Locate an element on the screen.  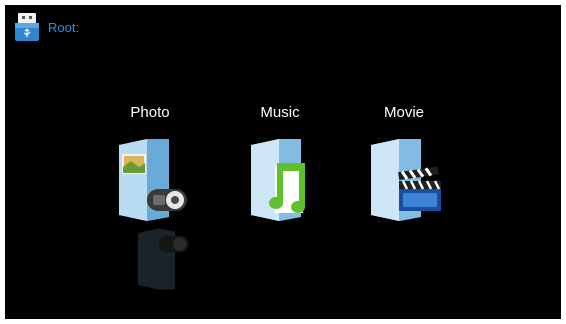
photo-reflection-icon is located at coordinates (163, 259).